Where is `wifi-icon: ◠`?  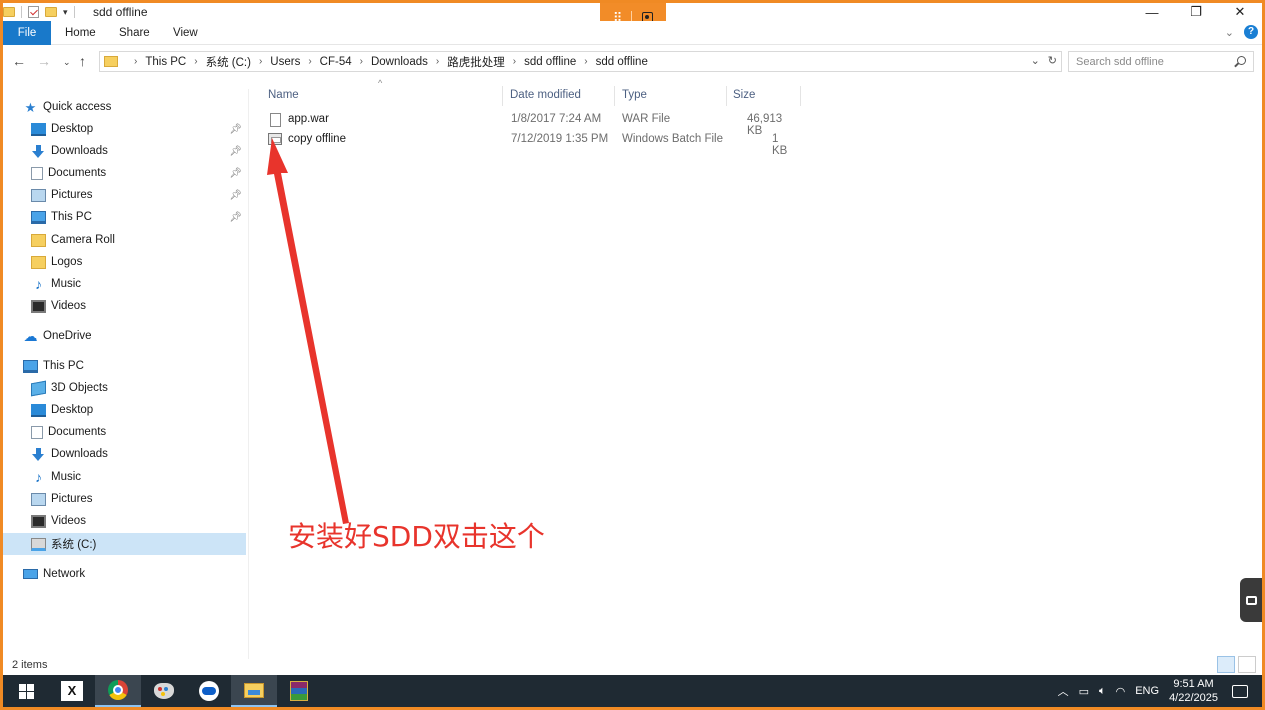 wifi-icon: ◠ is located at coordinates (1121, 691).